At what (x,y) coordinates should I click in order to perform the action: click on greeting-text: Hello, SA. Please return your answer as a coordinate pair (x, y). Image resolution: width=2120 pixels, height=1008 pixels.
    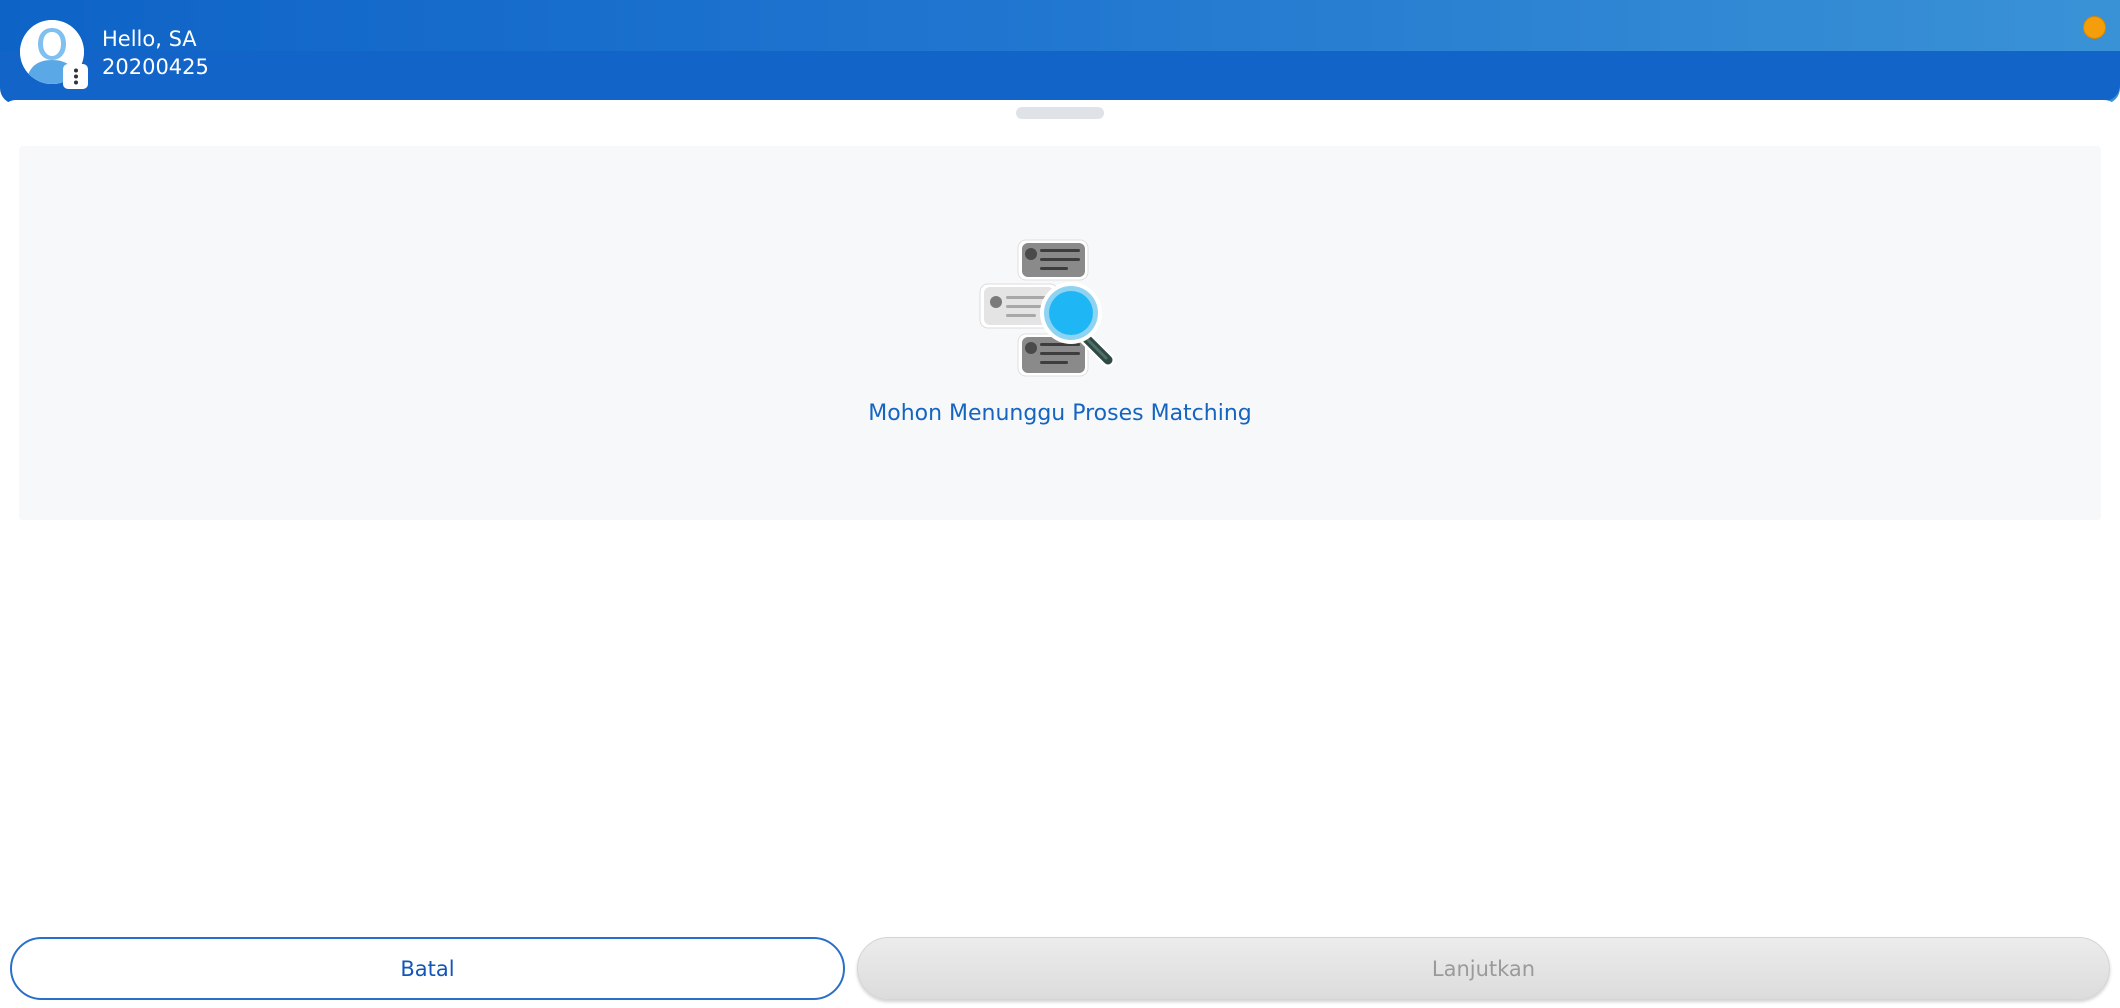
    Looking at the image, I should click on (149, 39).